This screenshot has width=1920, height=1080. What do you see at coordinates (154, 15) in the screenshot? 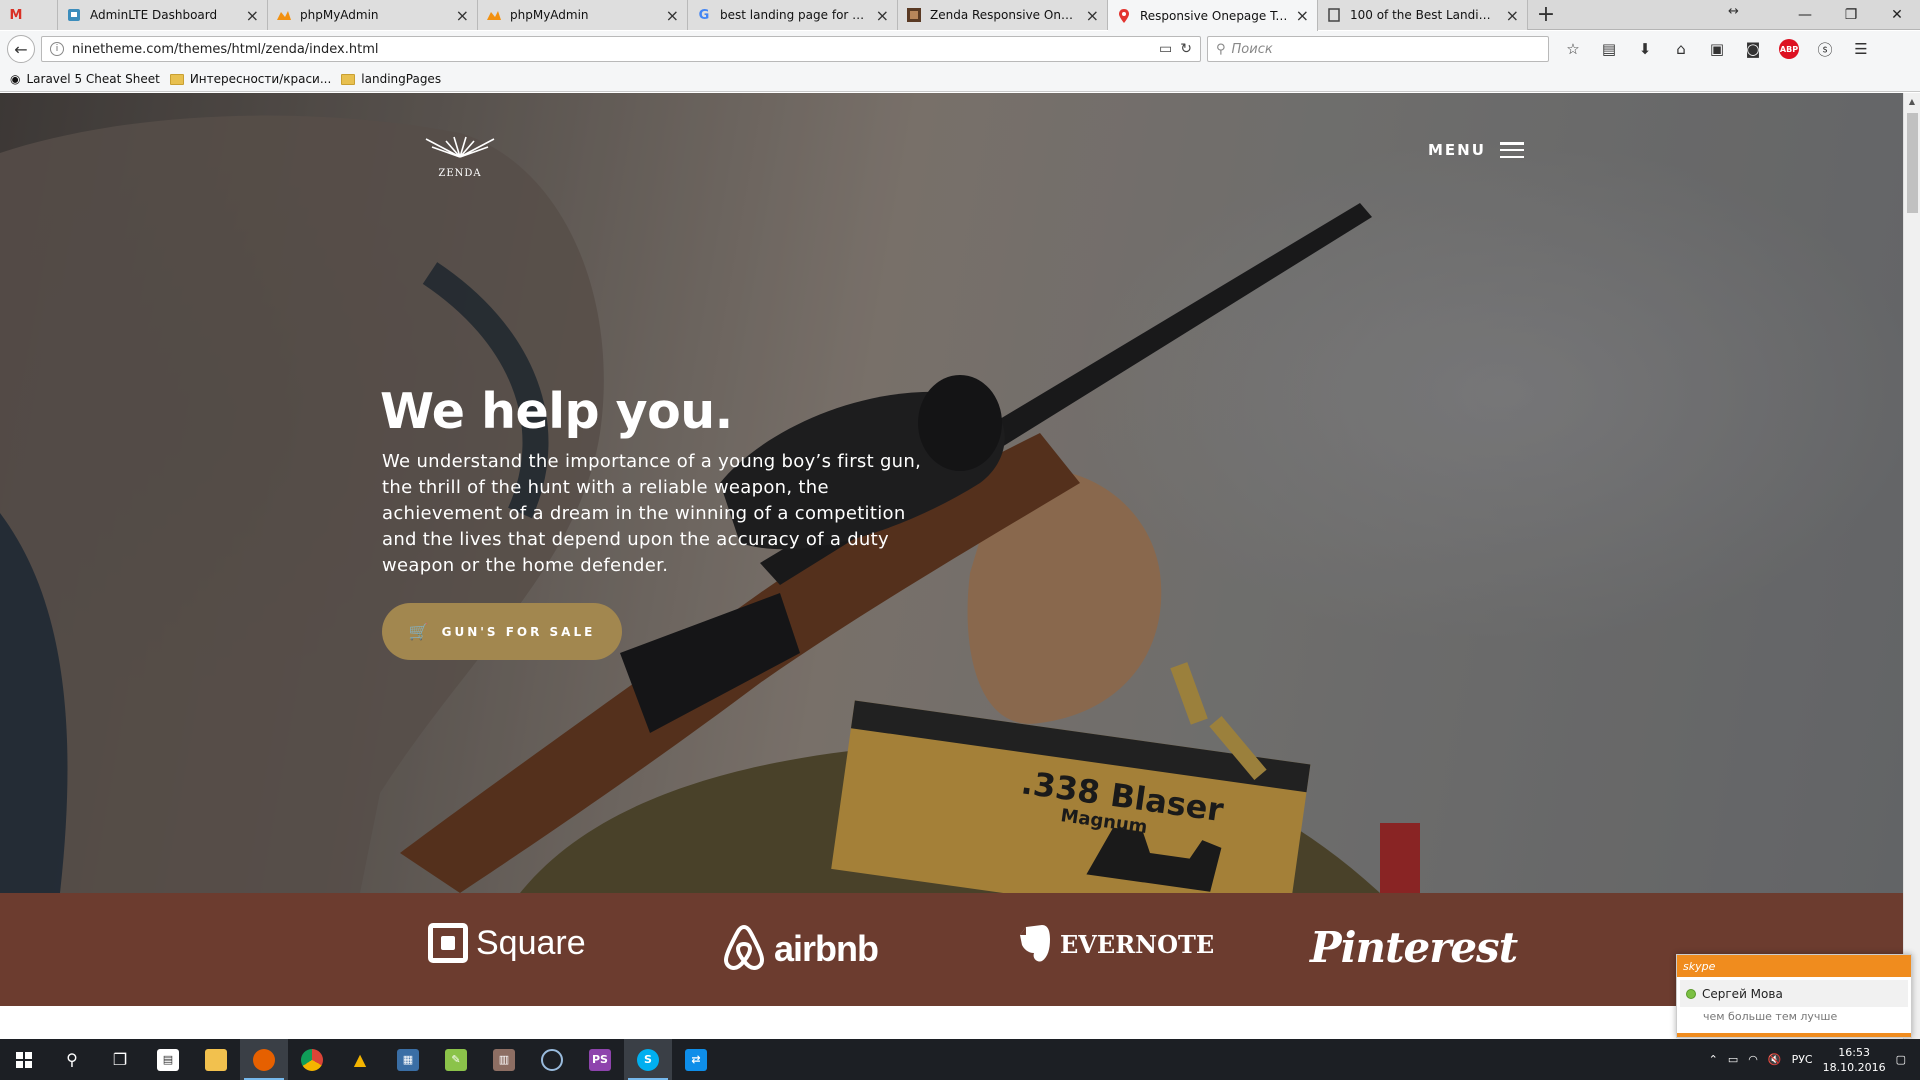
I see `tab-label: AdminLTE Dashboard` at bounding box center [154, 15].